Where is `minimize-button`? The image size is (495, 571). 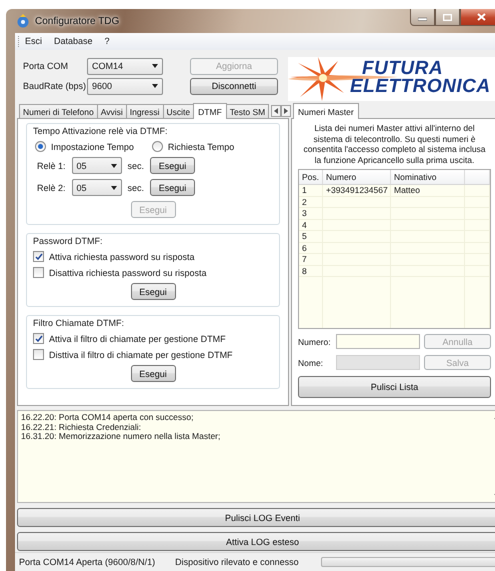 minimize-button is located at coordinates (422, 17).